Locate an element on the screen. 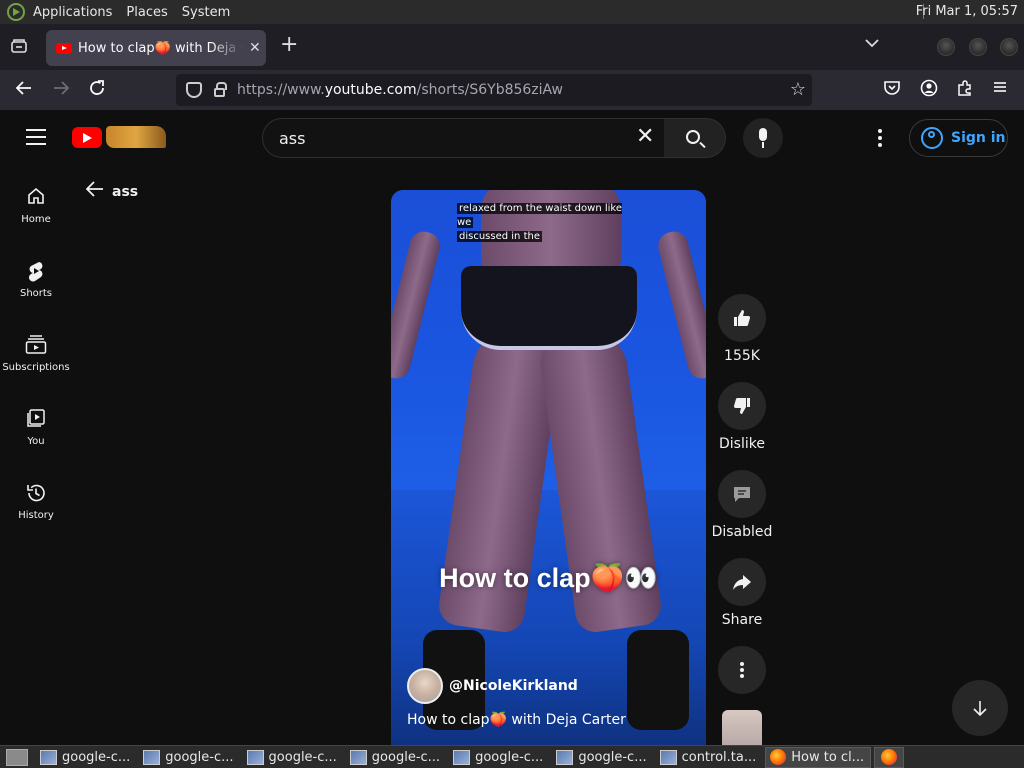 The width and height of the screenshot is (1024, 768). search-input: ass is located at coordinates (467, 138).